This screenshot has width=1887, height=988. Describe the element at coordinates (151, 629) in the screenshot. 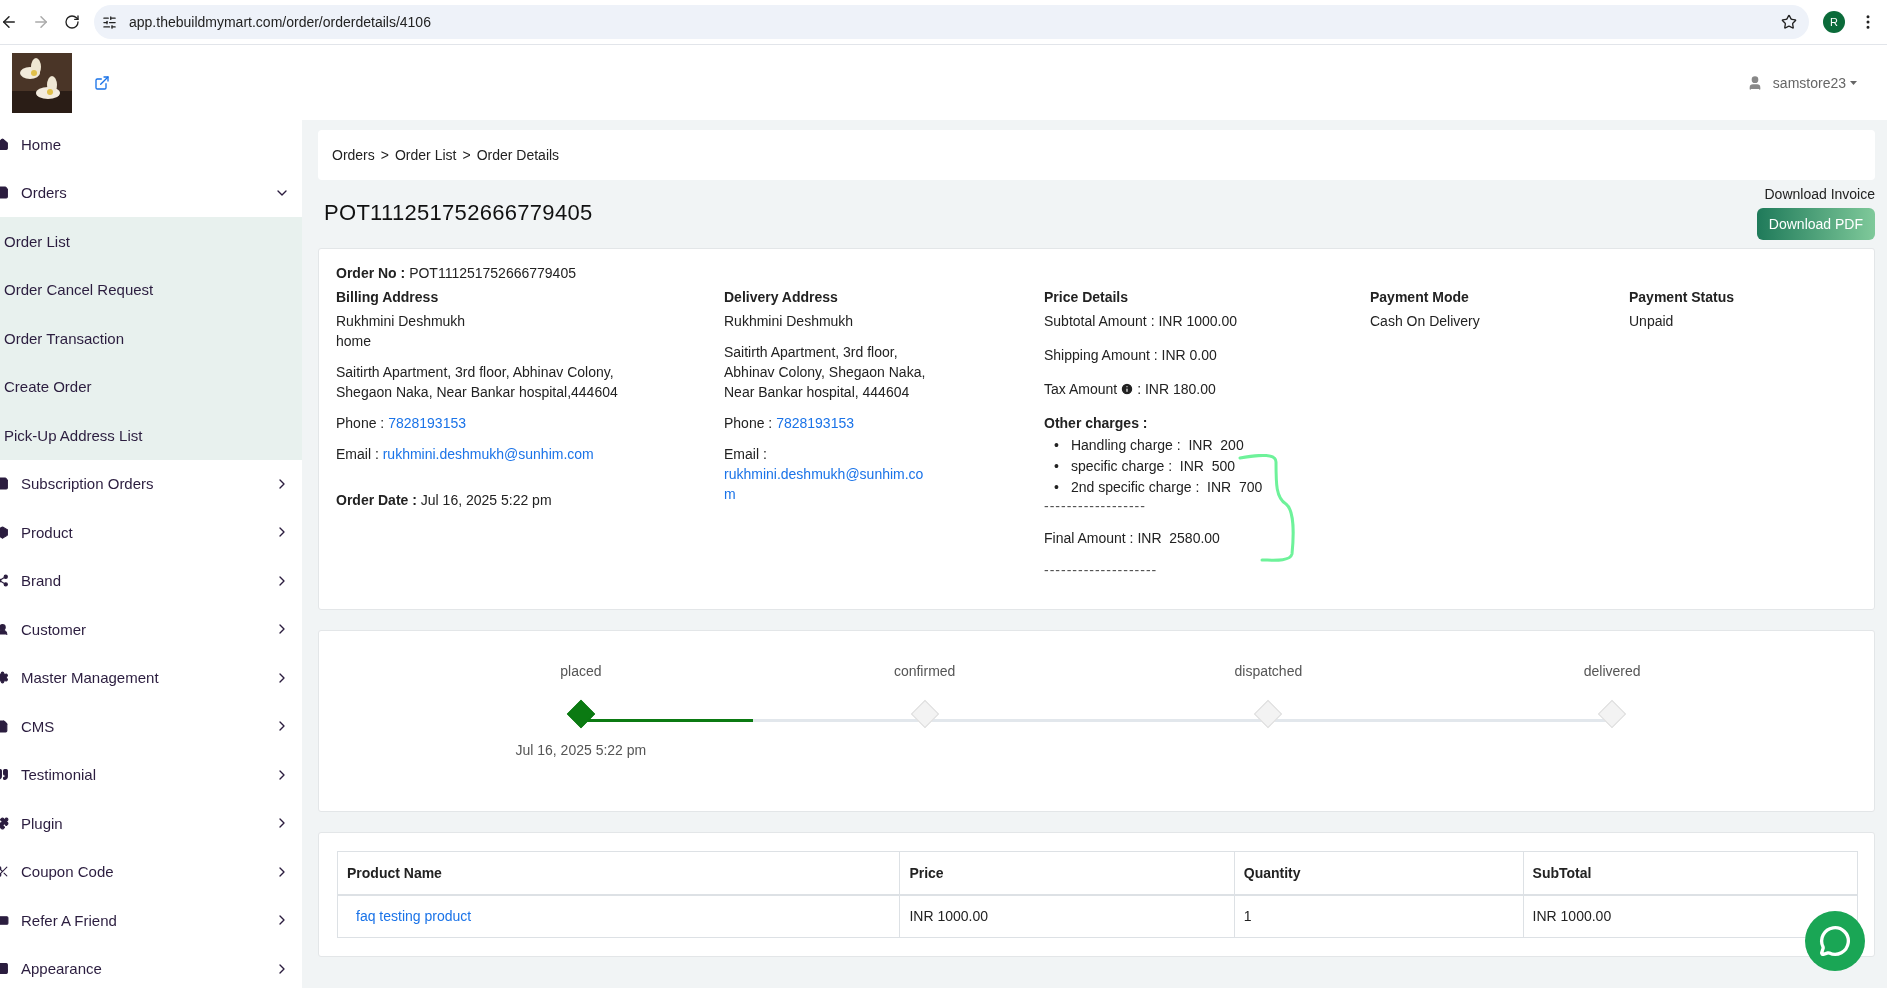

I see `sidebar-item: Customer` at that location.